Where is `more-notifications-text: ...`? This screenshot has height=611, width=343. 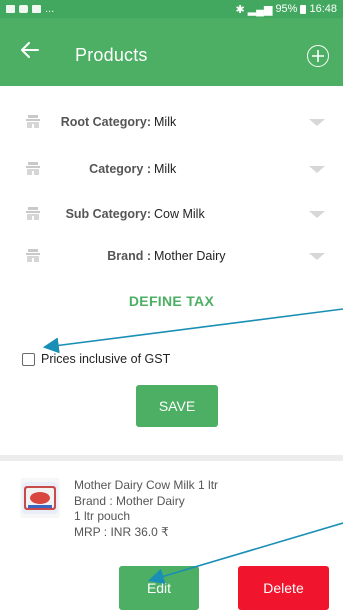 more-notifications-text: ... is located at coordinates (50, 9).